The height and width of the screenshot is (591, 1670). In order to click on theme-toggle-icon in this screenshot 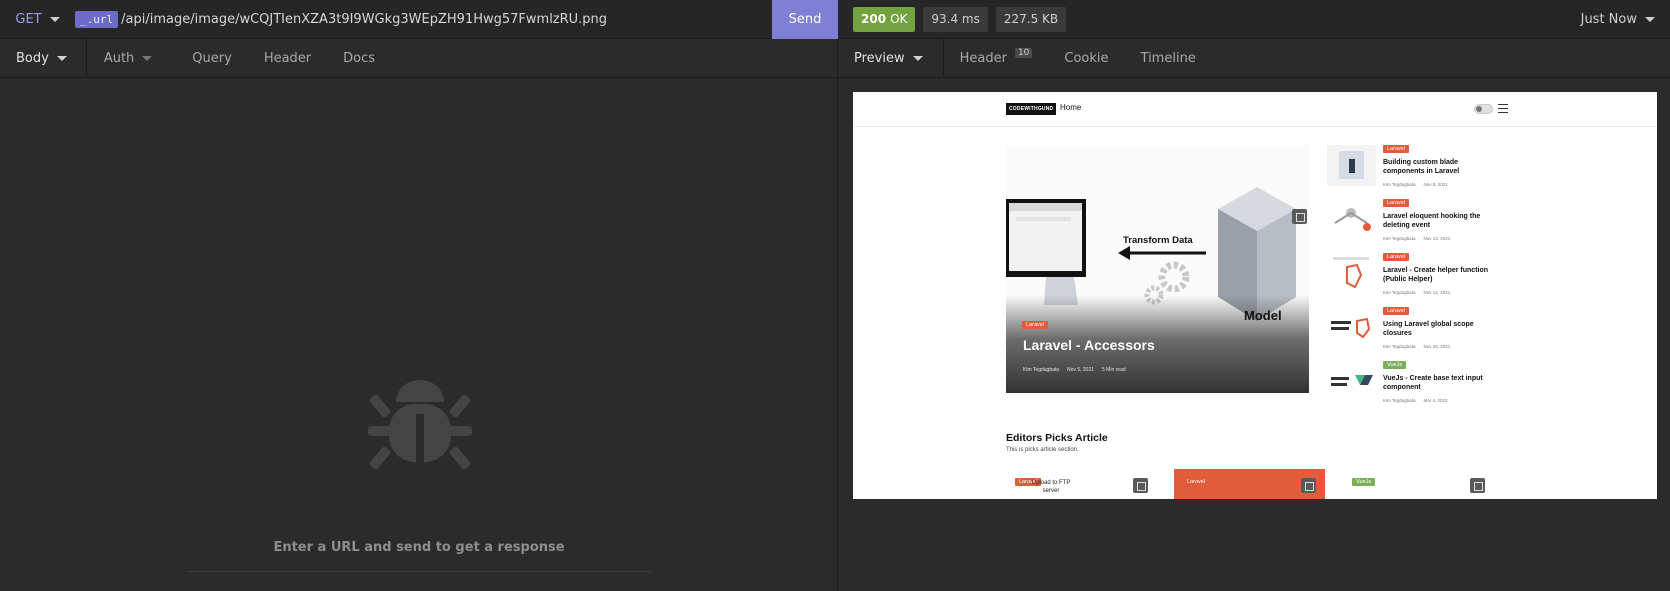, I will do `click(1483, 109)`.